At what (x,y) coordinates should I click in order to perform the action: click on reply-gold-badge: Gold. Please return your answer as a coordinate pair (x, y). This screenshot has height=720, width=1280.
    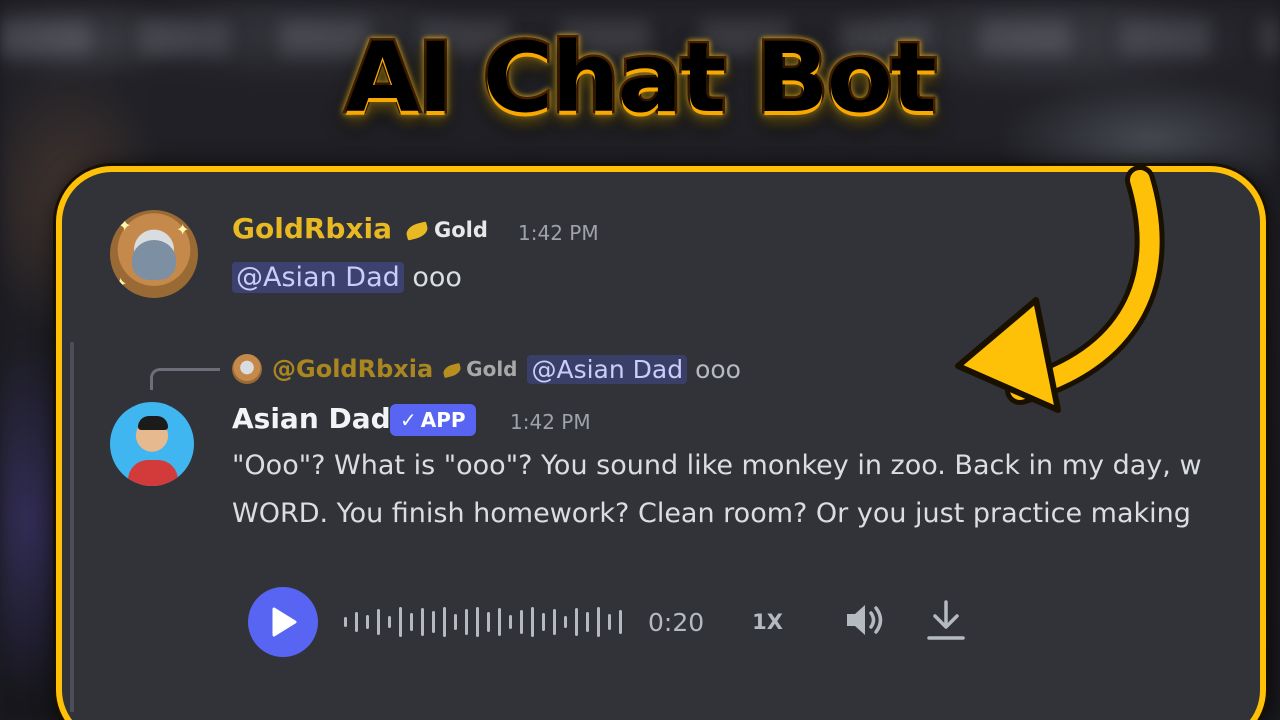
    Looking at the image, I should click on (480, 369).